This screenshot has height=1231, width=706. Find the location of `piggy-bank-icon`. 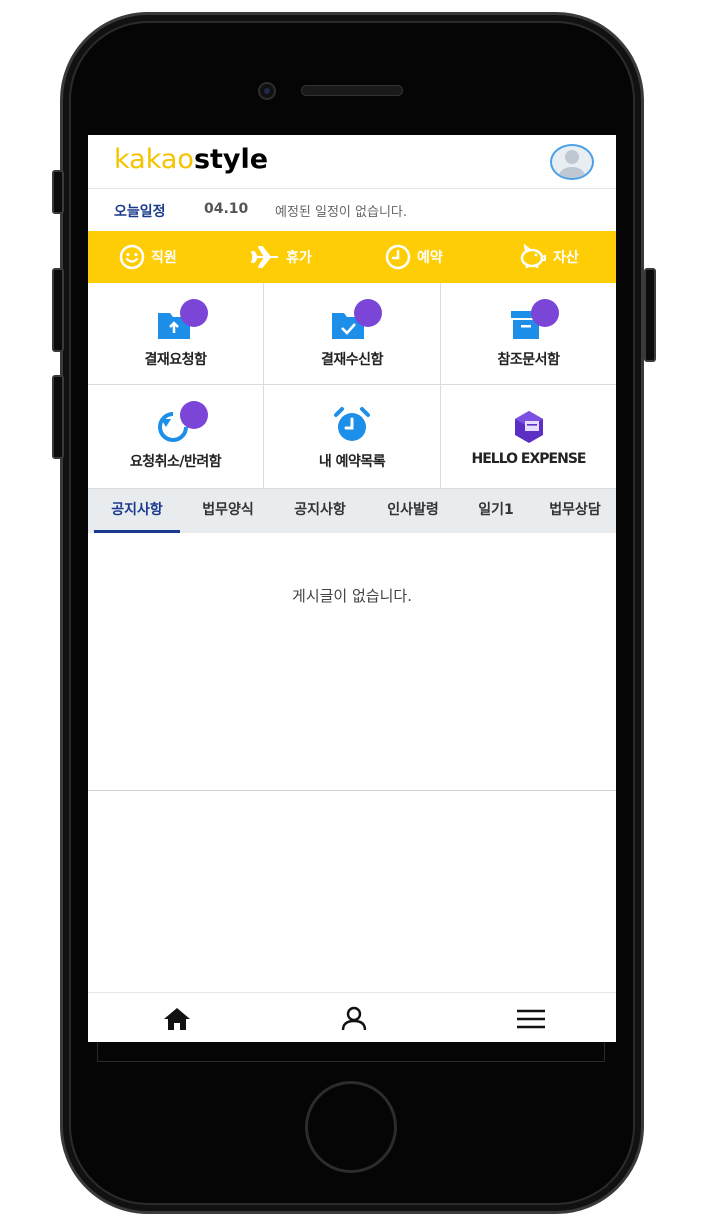

piggy-bank-icon is located at coordinates (533, 256).